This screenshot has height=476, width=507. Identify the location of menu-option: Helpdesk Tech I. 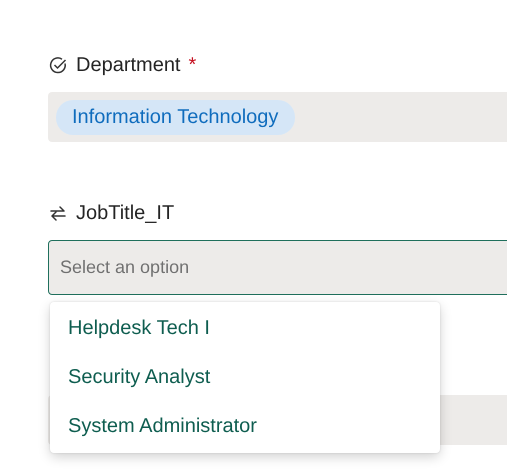
(245, 328).